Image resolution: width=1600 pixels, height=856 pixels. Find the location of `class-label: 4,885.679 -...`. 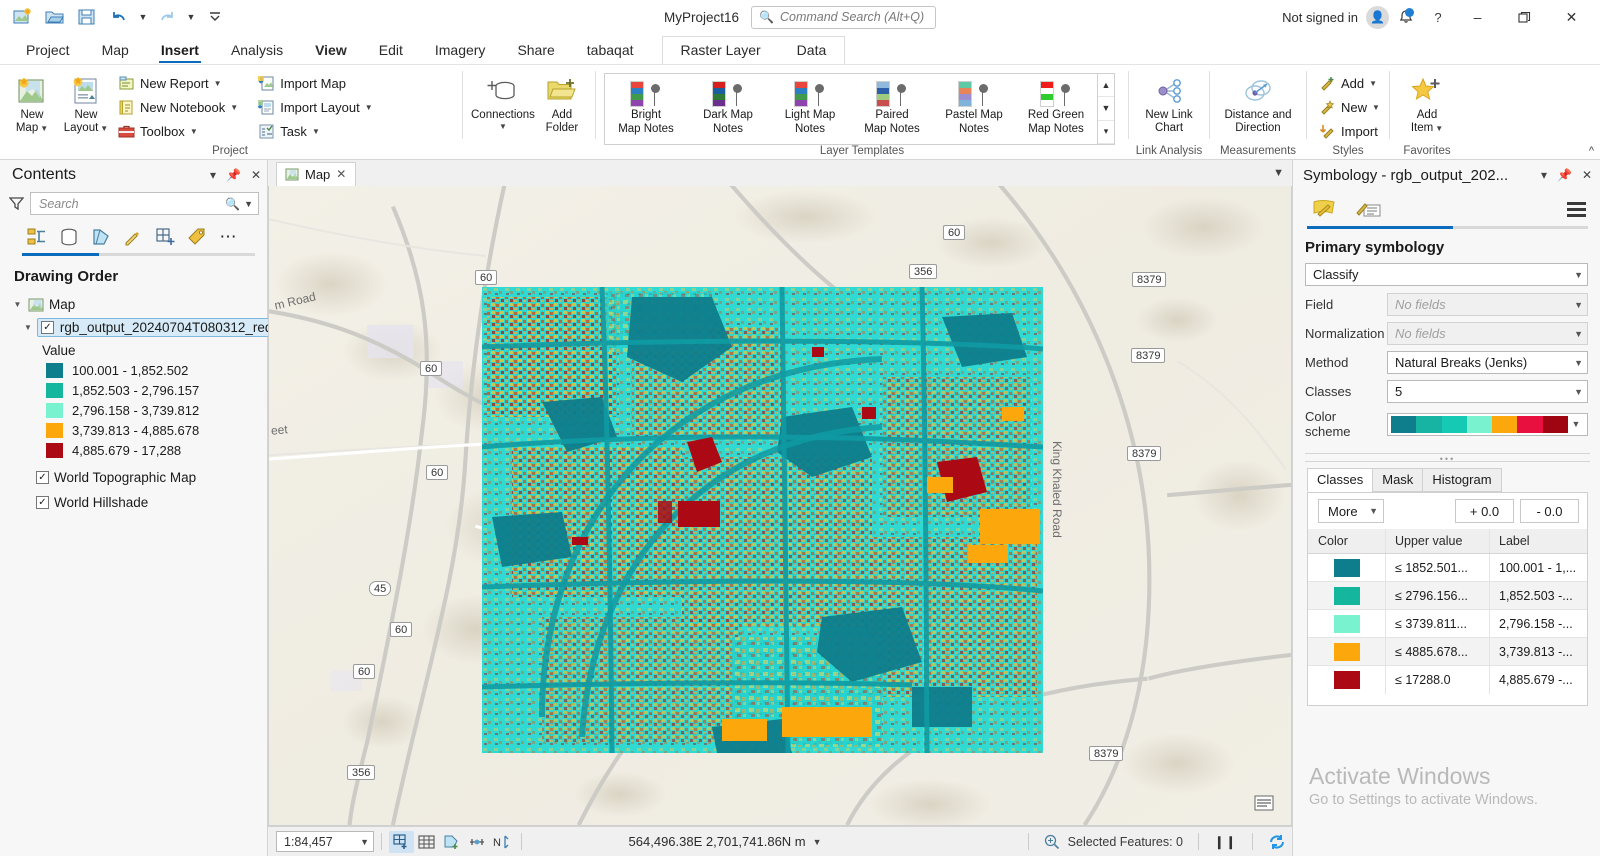

class-label: 4,885.679 -... is located at coordinates (1538, 680).